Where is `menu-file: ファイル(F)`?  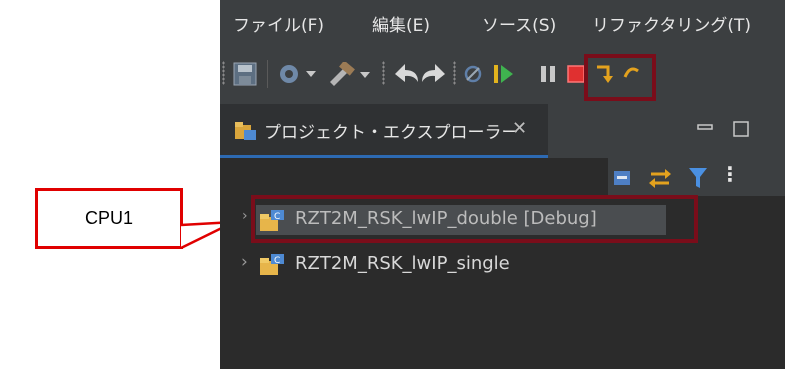
menu-file: ファイル(F) is located at coordinates (278, 23).